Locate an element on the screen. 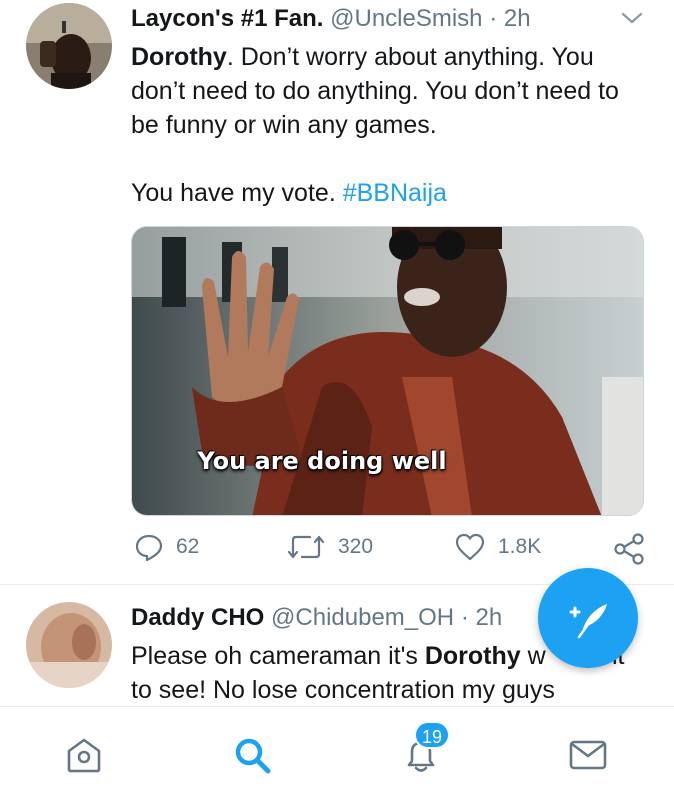  chevron-down-icon is located at coordinates (632, 20).